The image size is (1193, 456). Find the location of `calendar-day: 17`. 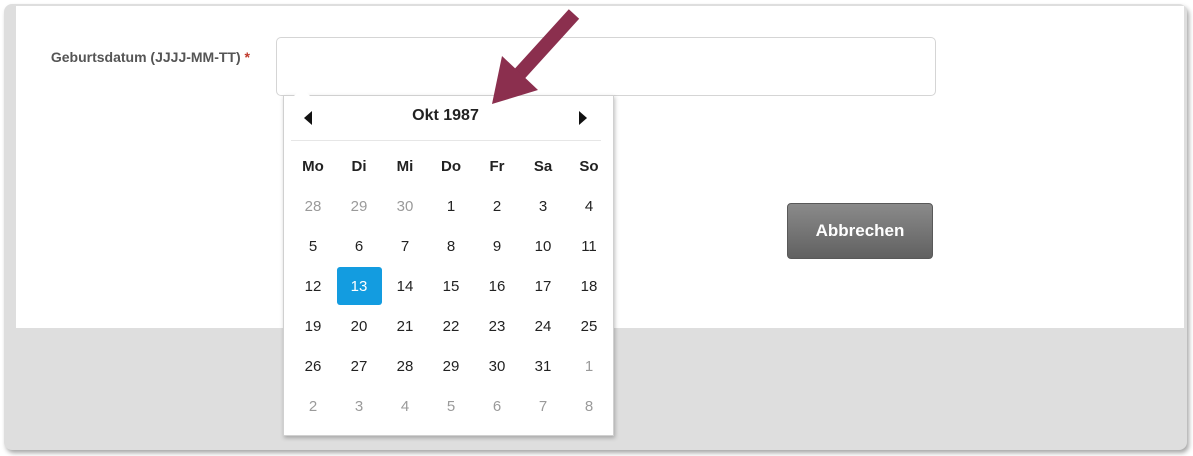

calendar-day: 17 is located at coordinates (543, 286).